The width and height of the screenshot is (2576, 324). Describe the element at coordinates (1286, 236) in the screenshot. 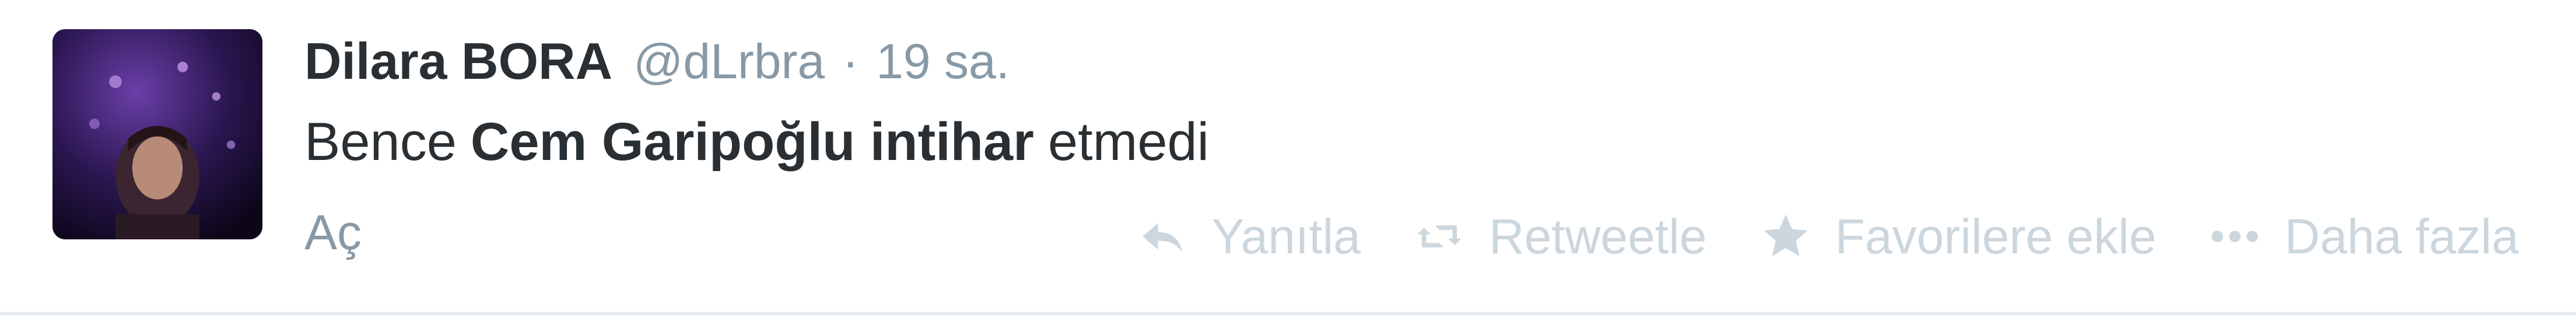

I see `reply-label: Yanıtla` at that location.